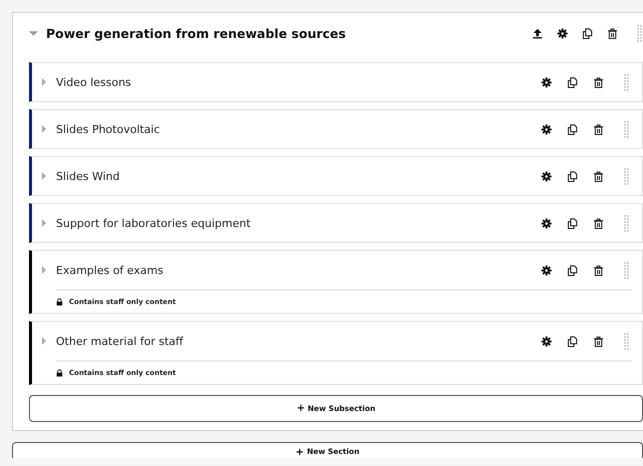  Describe the element at coordinates (33, 33) in the screenshot. I see `caret-down-icon` at that location.